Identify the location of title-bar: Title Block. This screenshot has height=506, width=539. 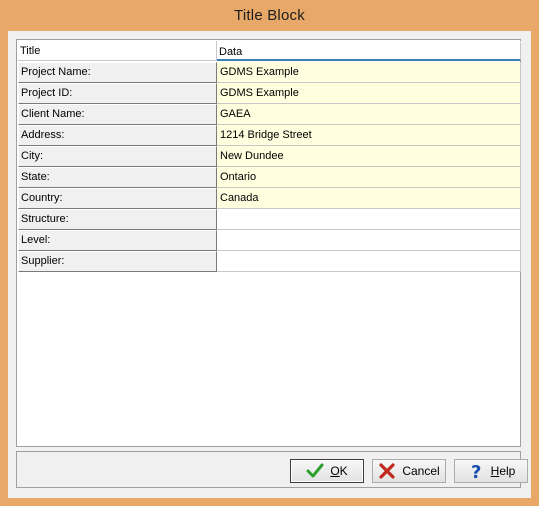
(269, 15).